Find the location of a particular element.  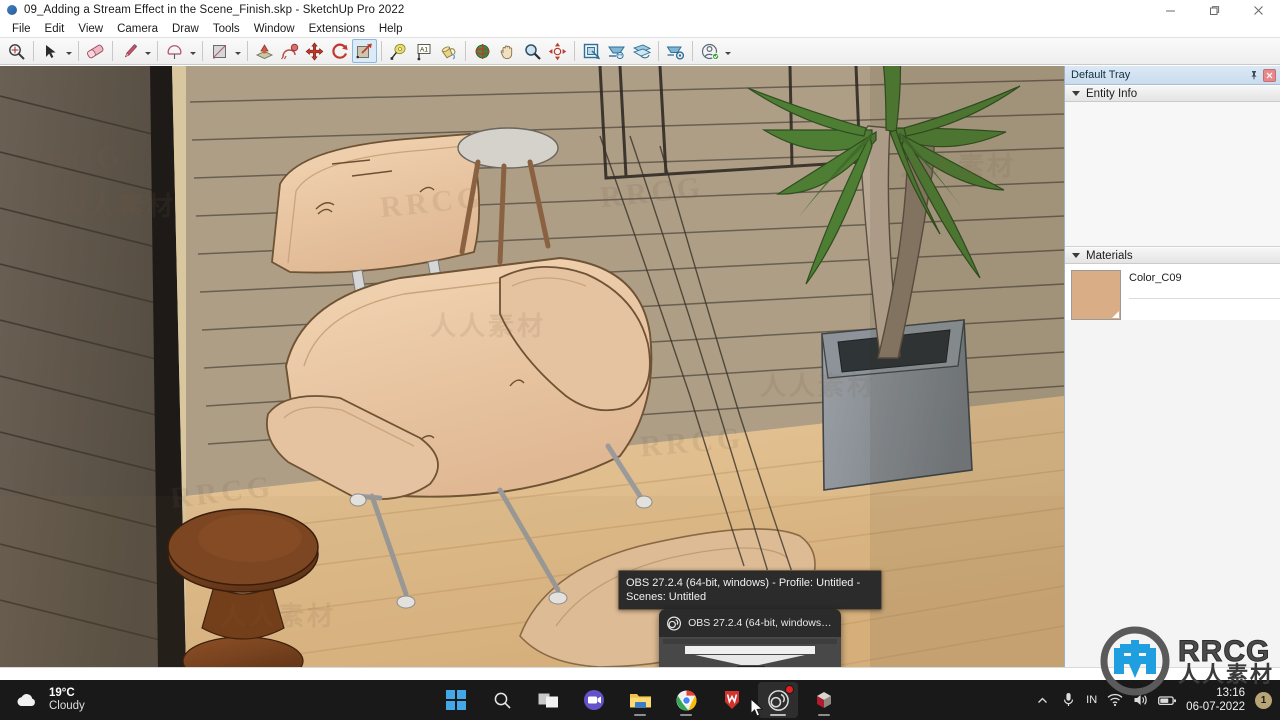

pin-icon is located at coordinates (1253, 75).